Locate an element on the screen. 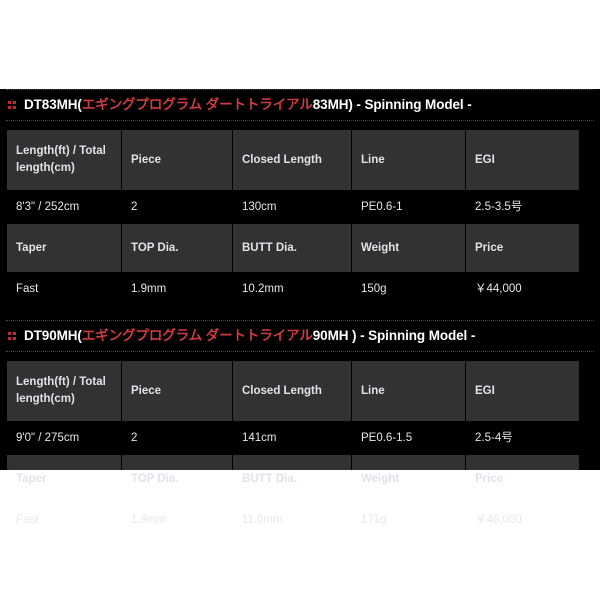  header-cell-butt-dia: BUTT Dia. is located at coordinates (292, 247).